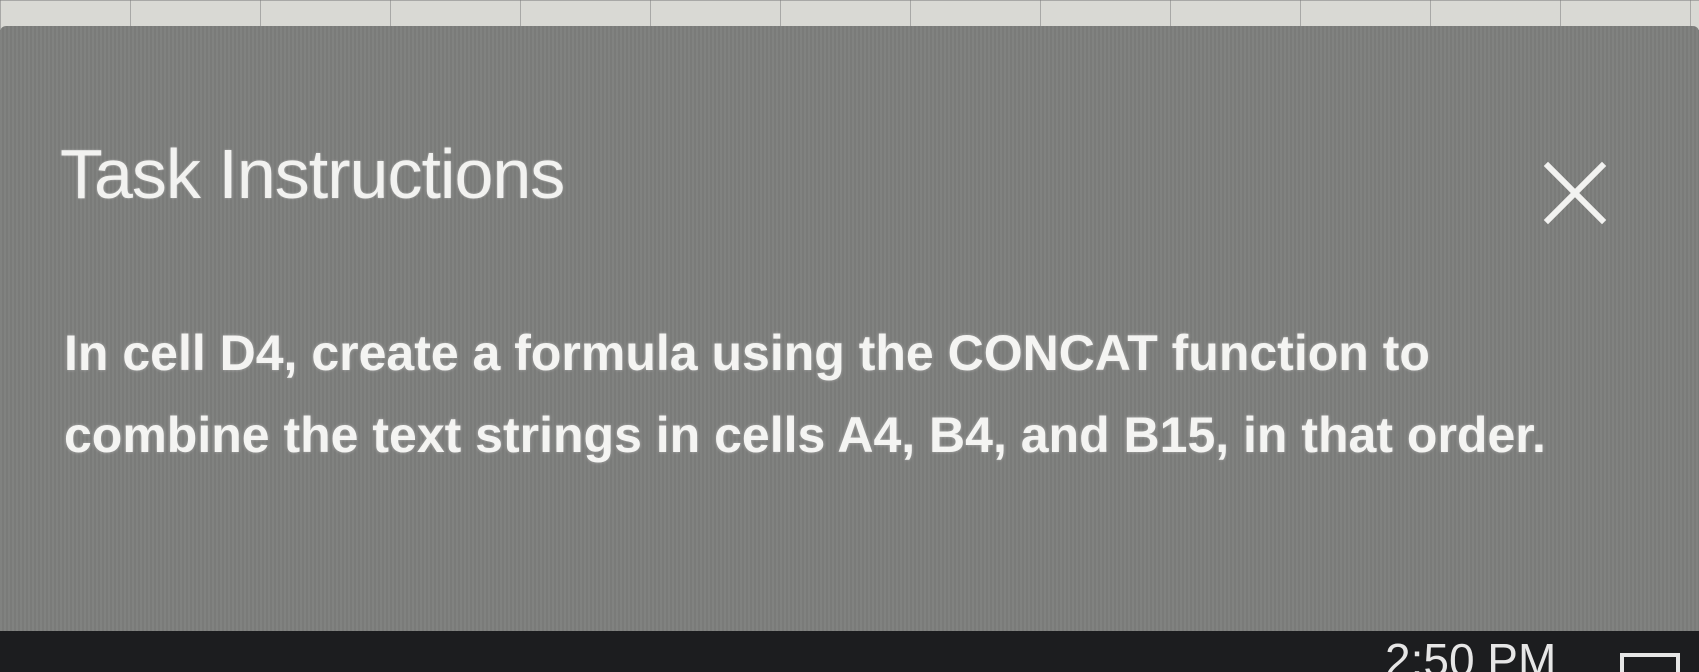  Describe the element at coordinates (849, 651) in the screenshot. I see `taskbar: 2:50 PM` at that location.